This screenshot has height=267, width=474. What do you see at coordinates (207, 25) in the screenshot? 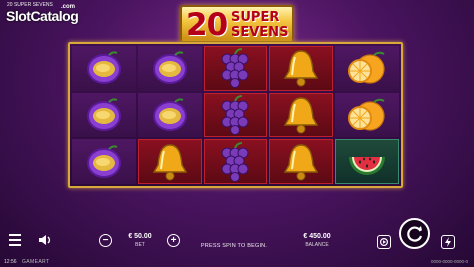
I see `logo-number: 20` at bounding box center [207, 25].